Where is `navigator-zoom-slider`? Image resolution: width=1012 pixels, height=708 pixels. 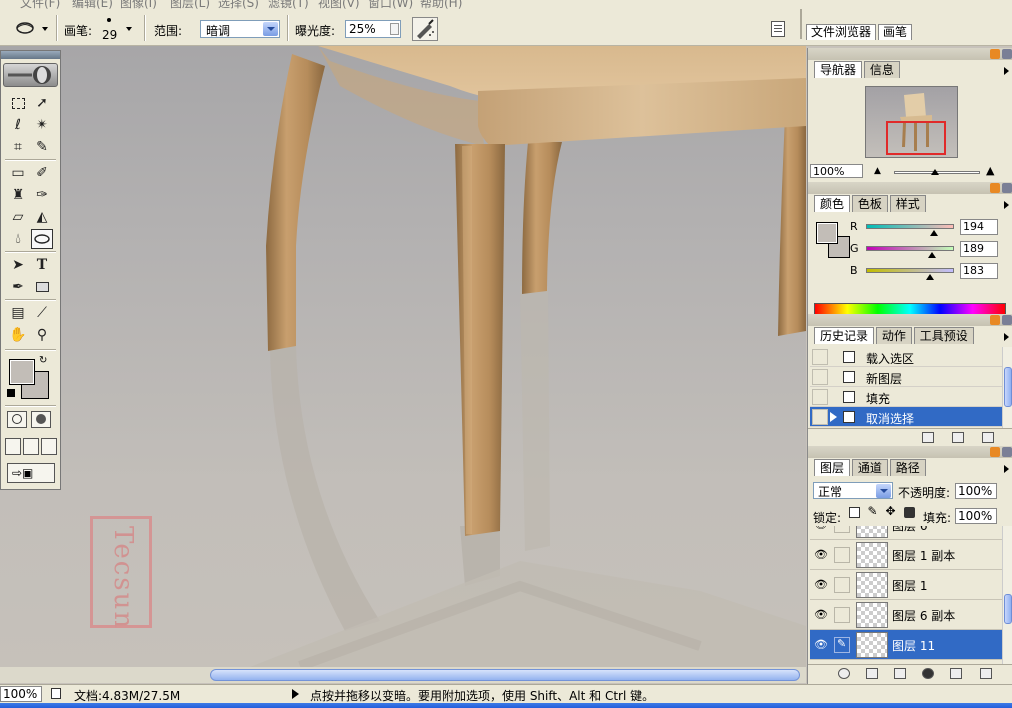 navigator-zoom-slider is located at coordinates (937, 172).